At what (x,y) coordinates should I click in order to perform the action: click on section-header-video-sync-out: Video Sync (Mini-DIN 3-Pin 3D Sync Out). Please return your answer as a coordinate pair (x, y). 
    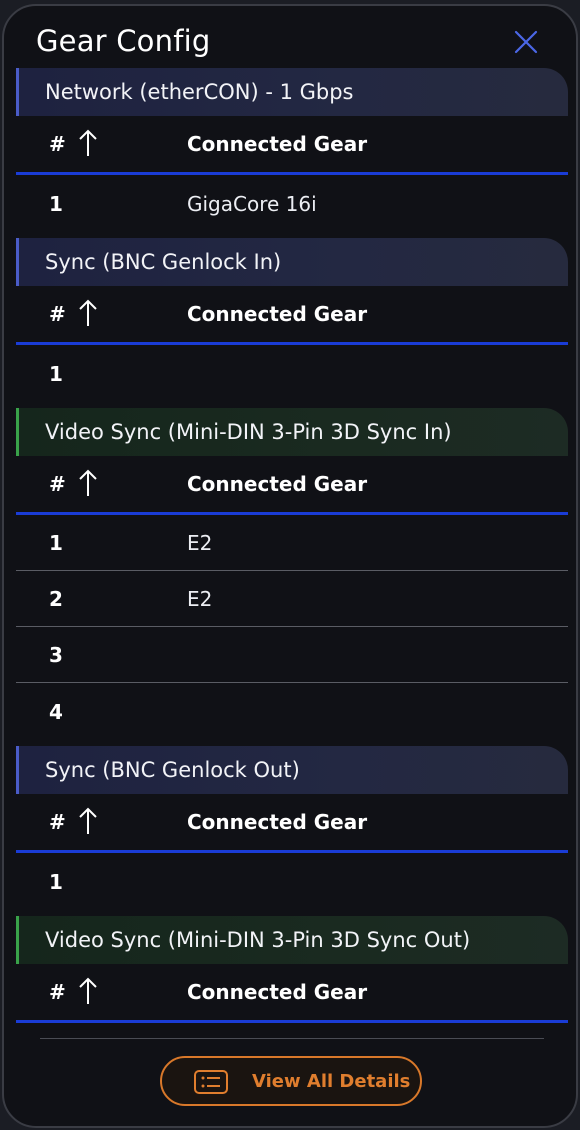
    Looking at the image, I should click on (292, 940).